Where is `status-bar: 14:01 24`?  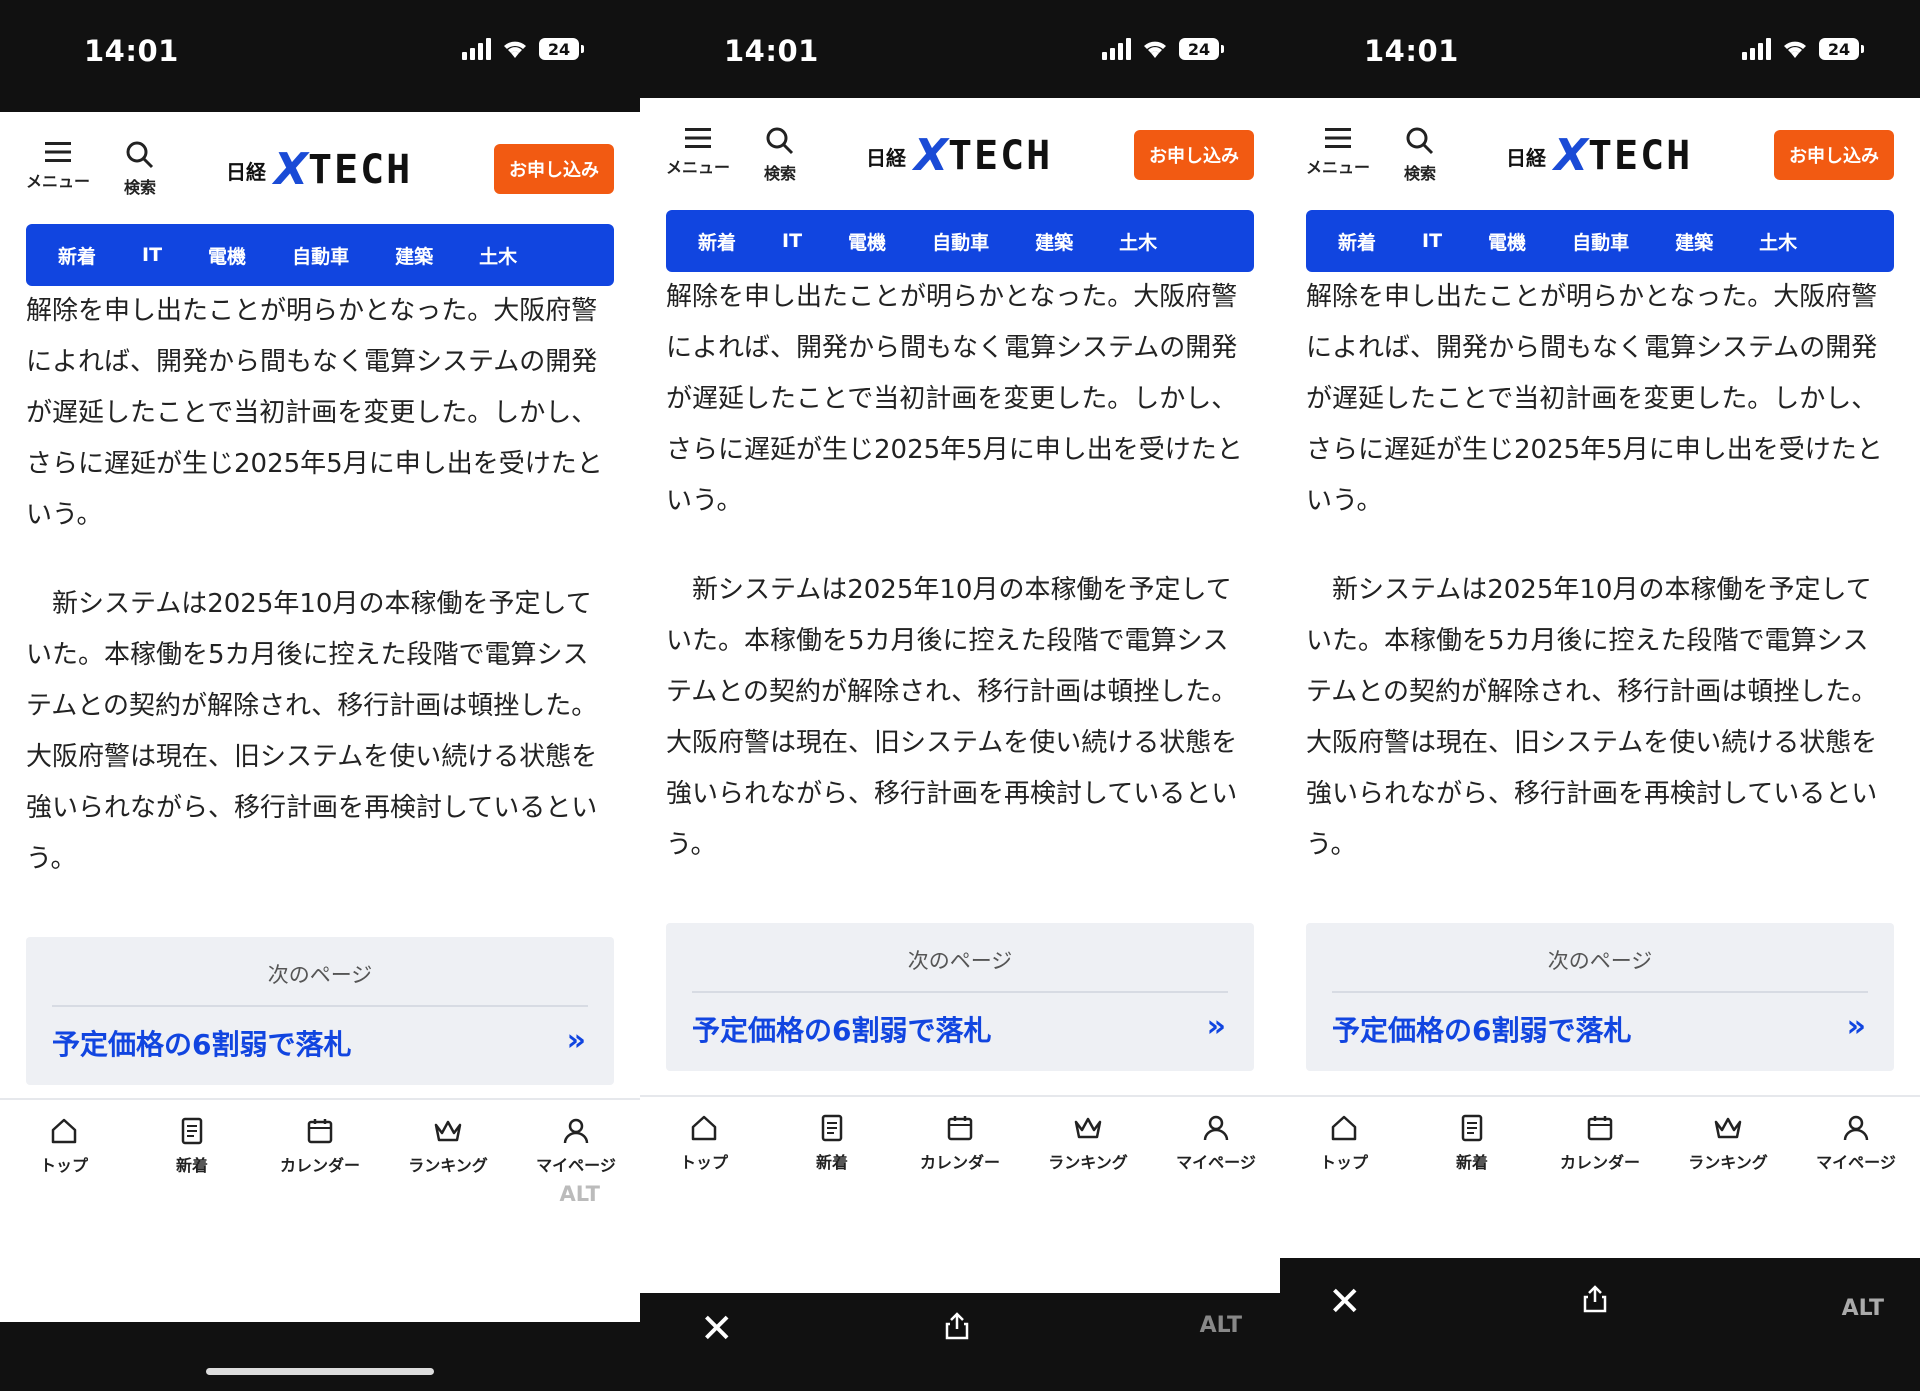
status-bar: 14:01 24 is located at coordinates (320, 55).